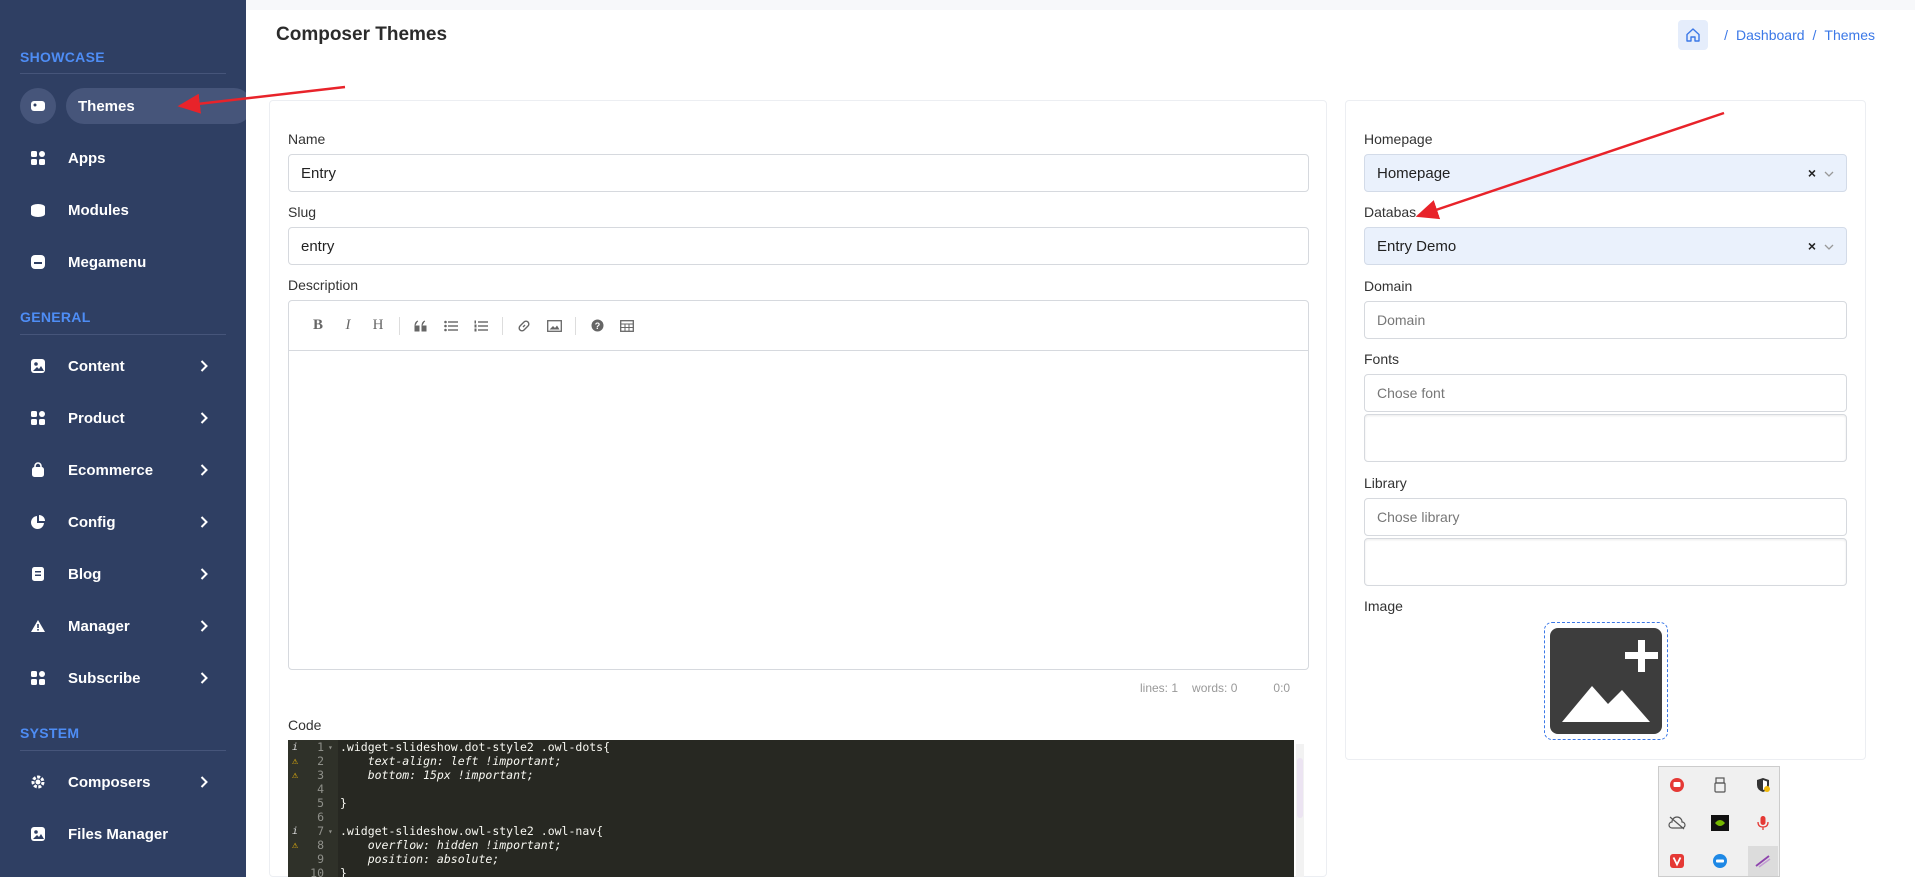  Describe the element at coordinates (798, 246) in the screenshot. I see `slug-input: entry` at that location.